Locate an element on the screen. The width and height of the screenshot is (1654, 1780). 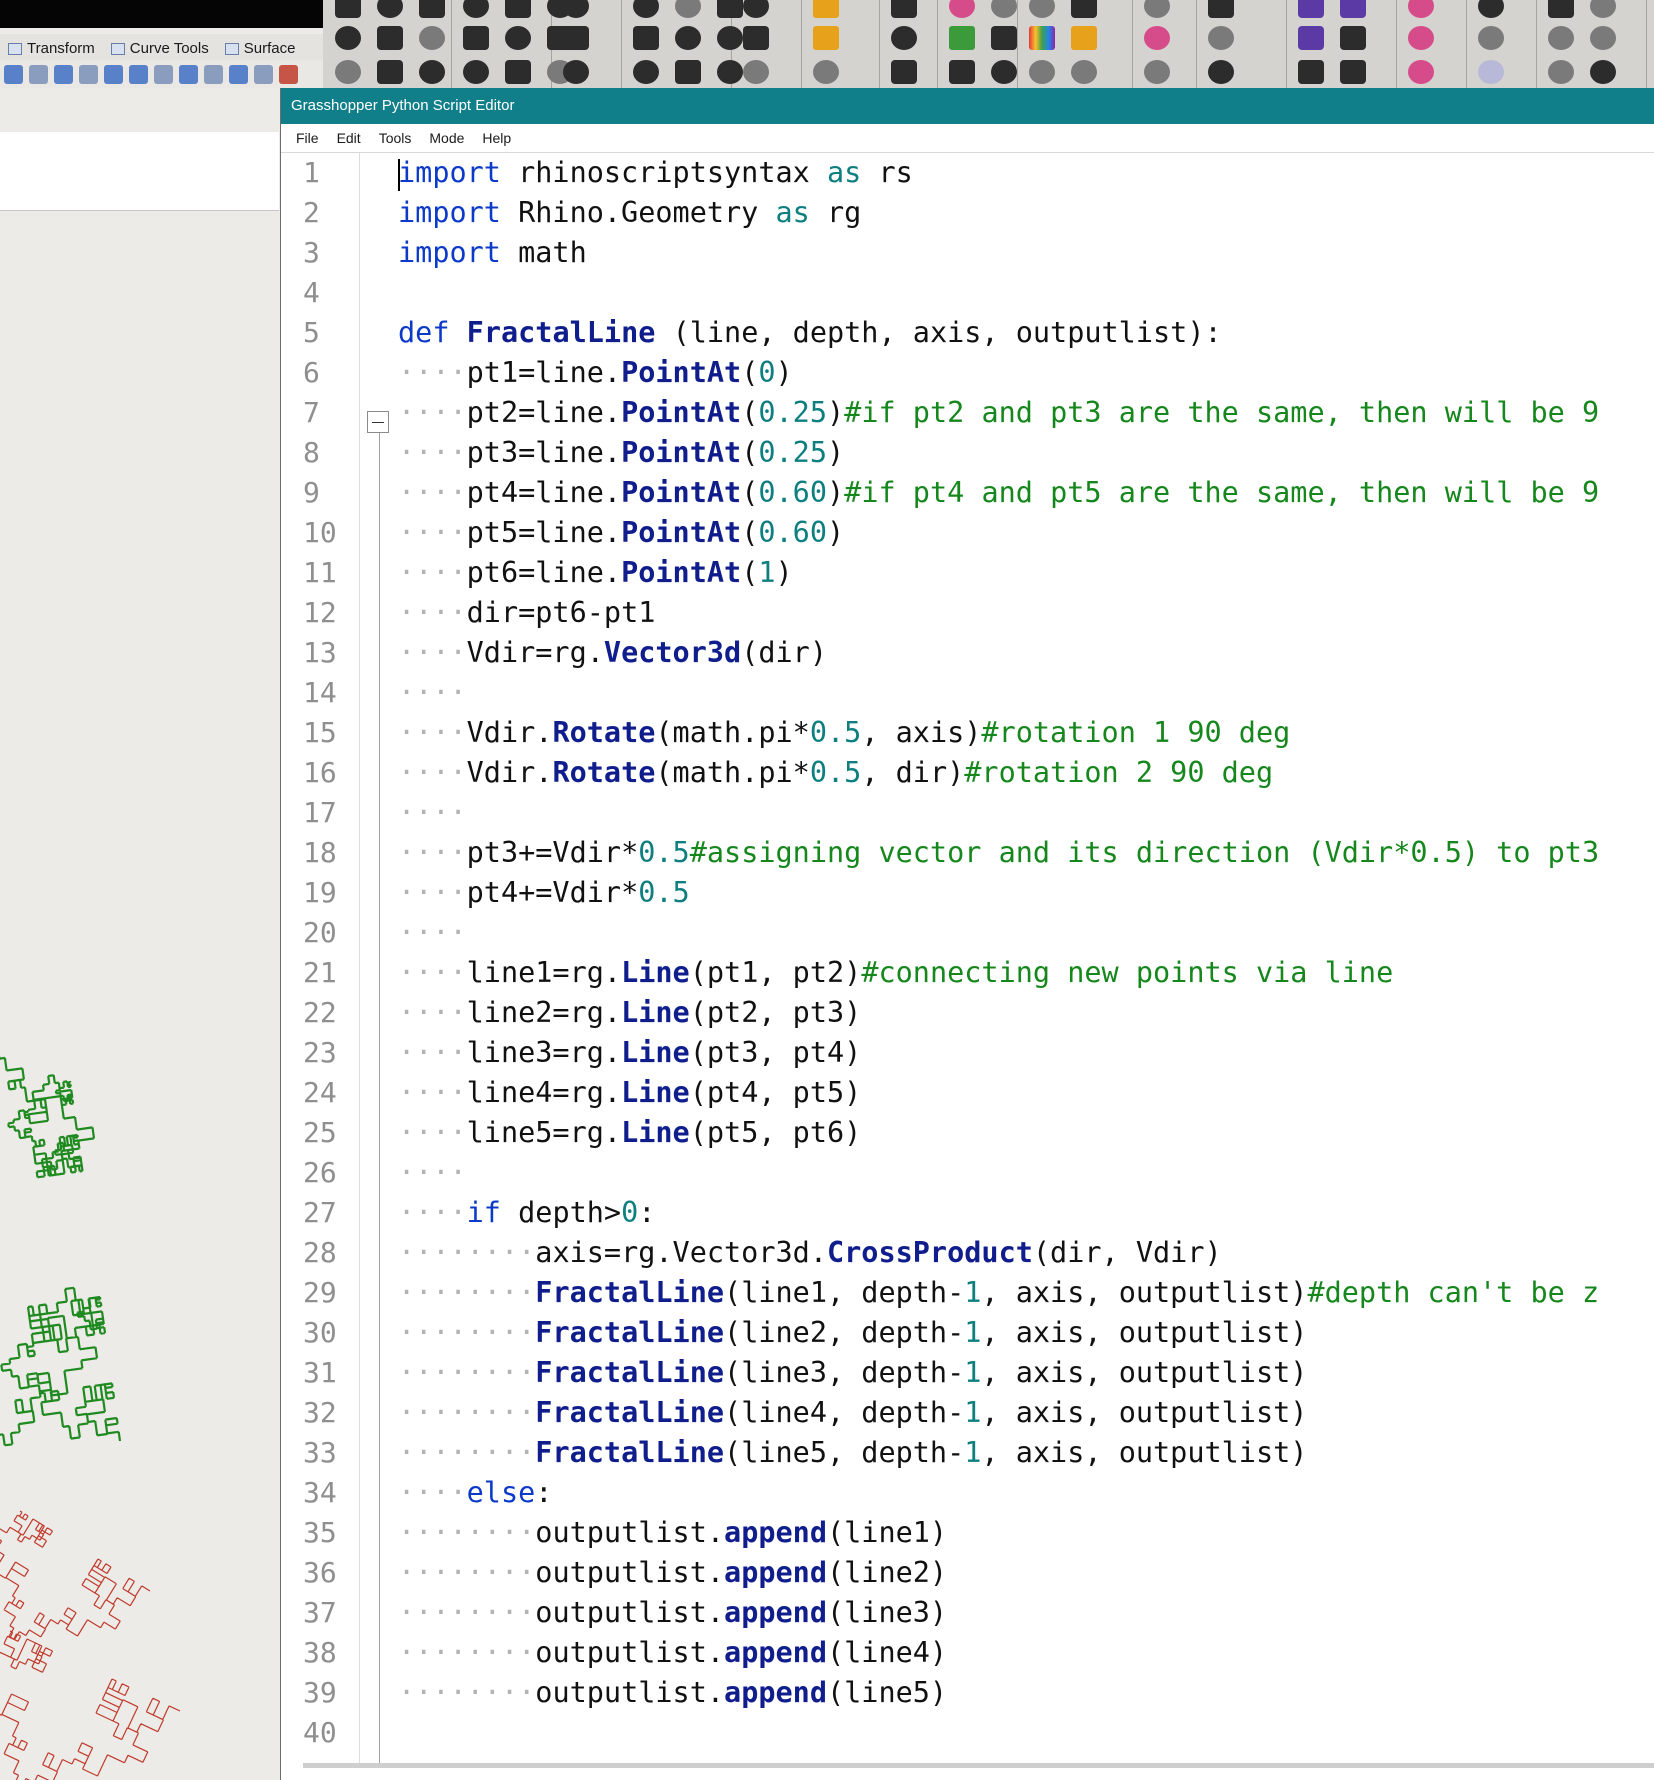
code-line: 23 ····line3=rg.Line(pt3, pt4) is located at coordinates (967, 1053).